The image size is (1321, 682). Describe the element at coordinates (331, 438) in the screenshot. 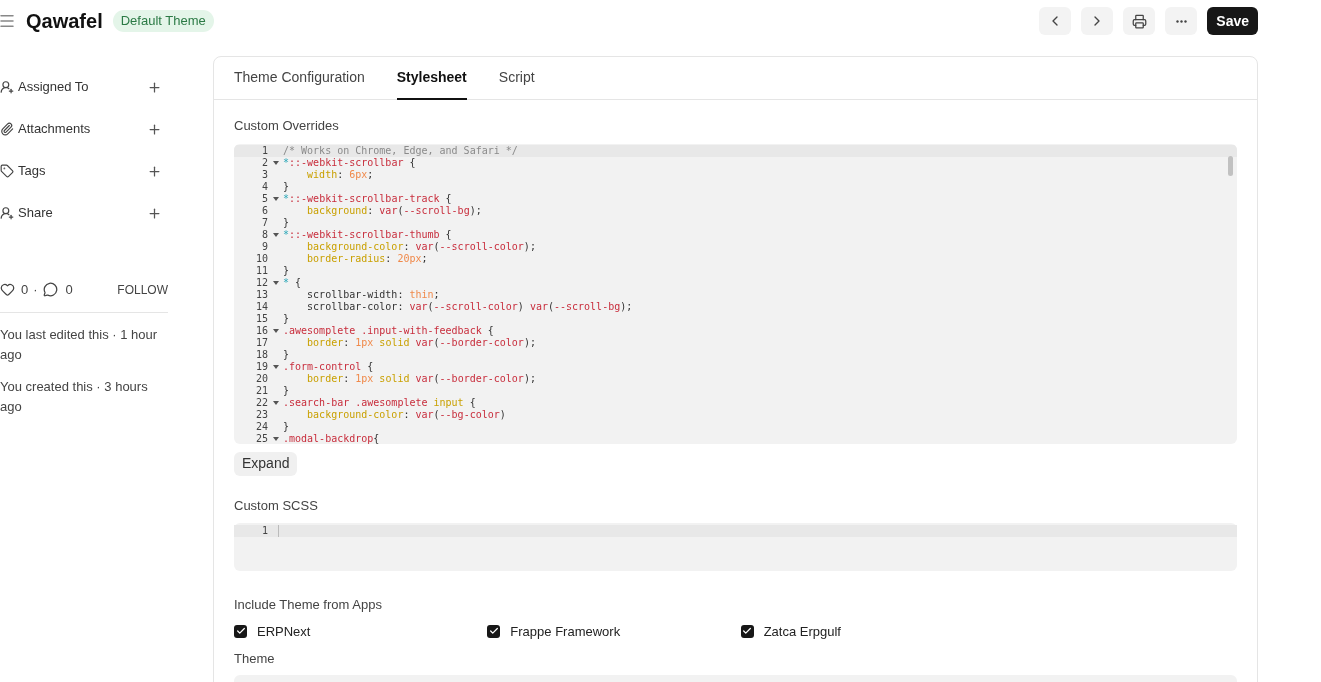

I see `code-line: .modal-backdrop{` at that location.